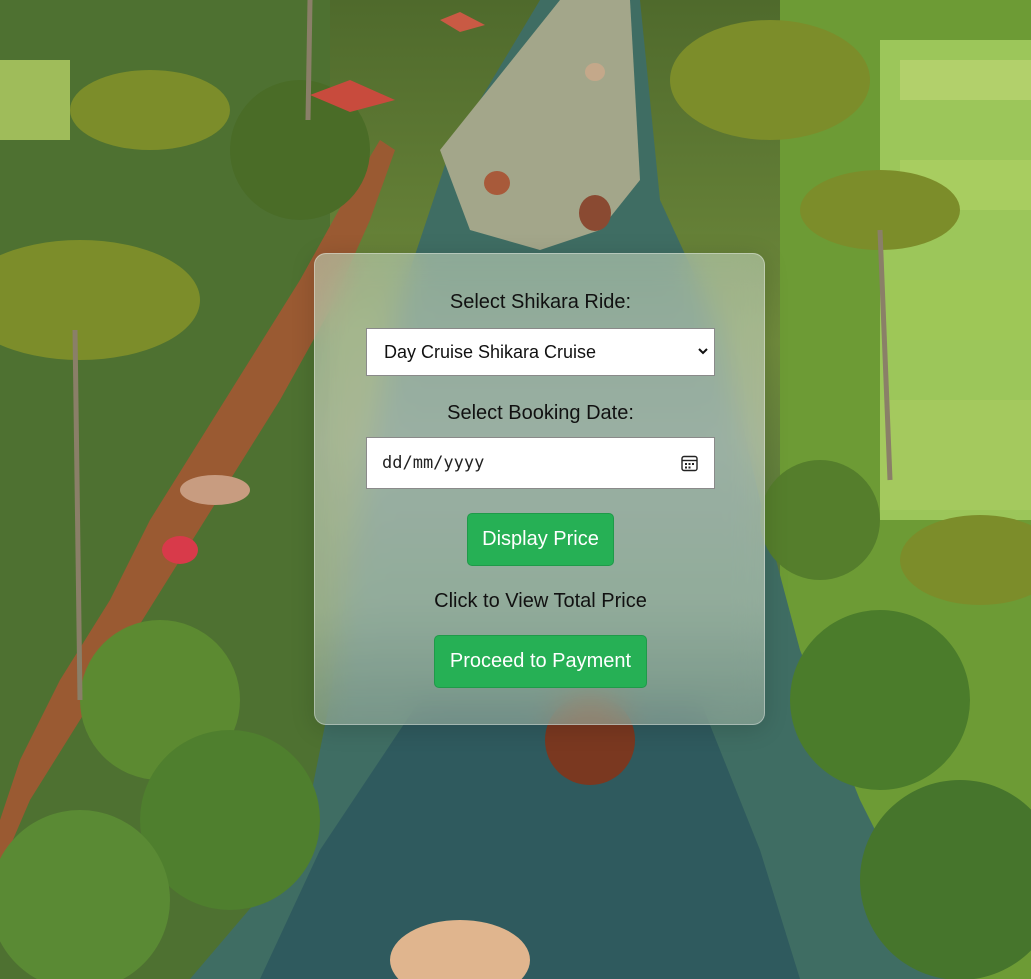  Describe the element at coordinates (540, 601) in the screenshot. I see `price-hint: Click to View Total Price` at that location.